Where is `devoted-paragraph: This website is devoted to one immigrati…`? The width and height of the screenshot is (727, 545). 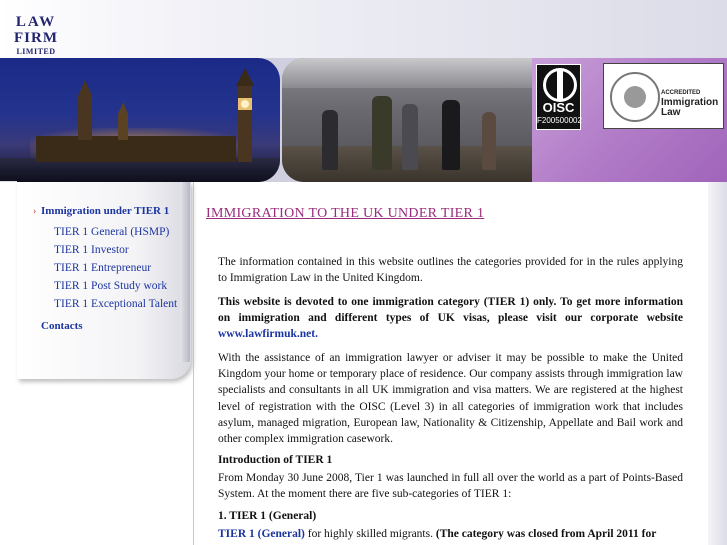
devoted-paragraph: This website is devoted to one immigrati… is located at coordinates (450, 318).